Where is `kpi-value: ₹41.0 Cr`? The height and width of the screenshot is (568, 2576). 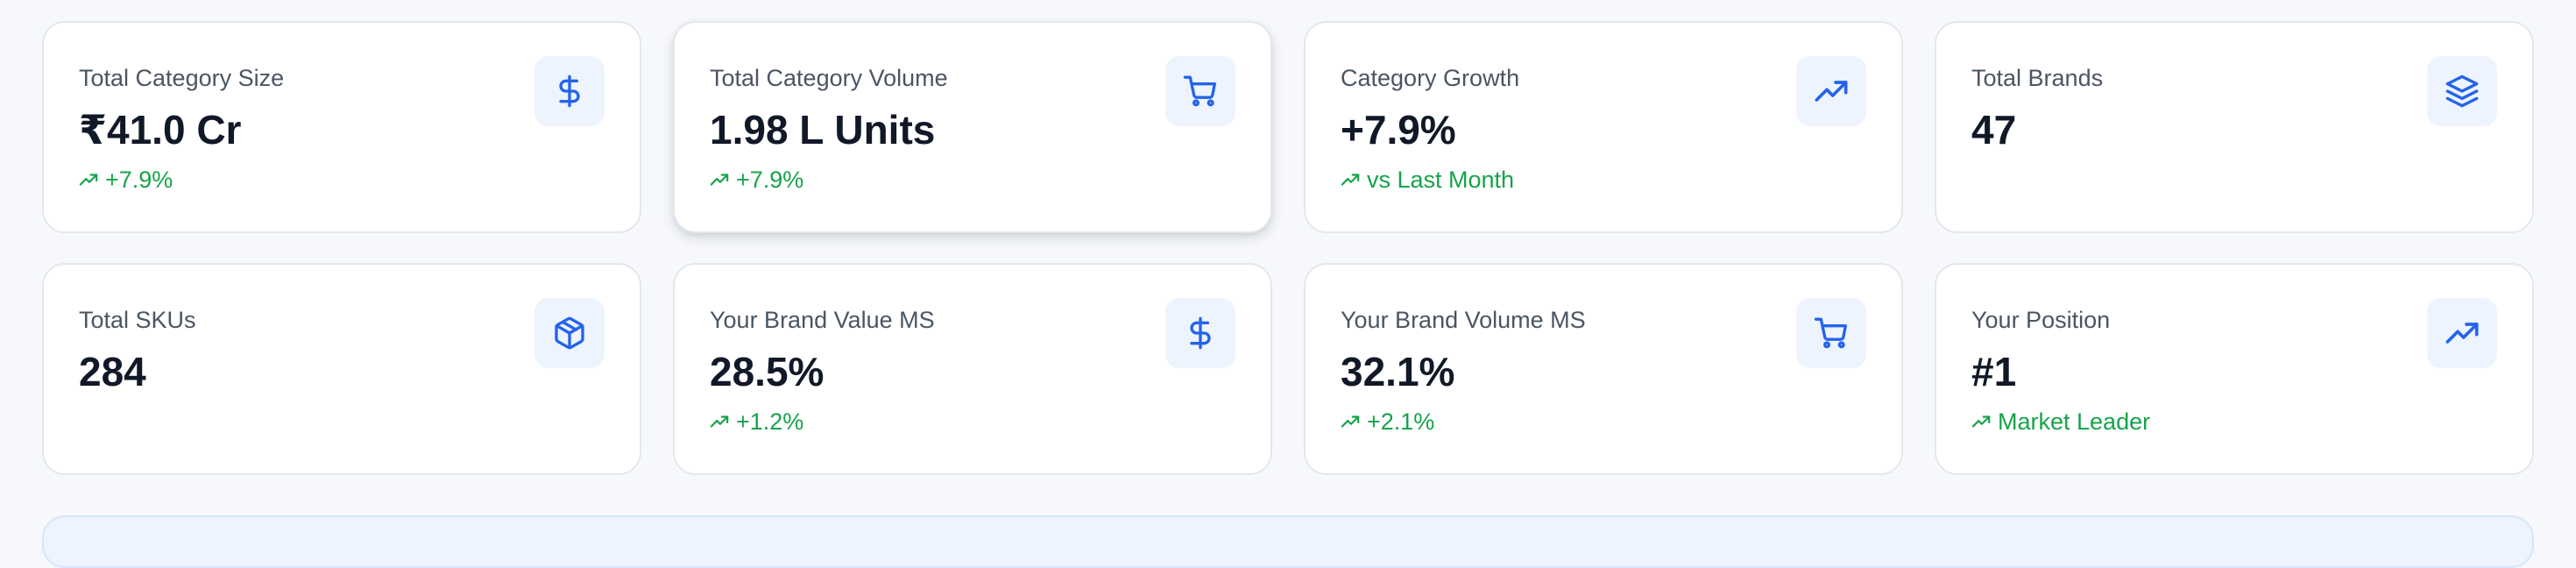 kpi-value: ₹41.0 Cr is located at coordinates (160, 130).